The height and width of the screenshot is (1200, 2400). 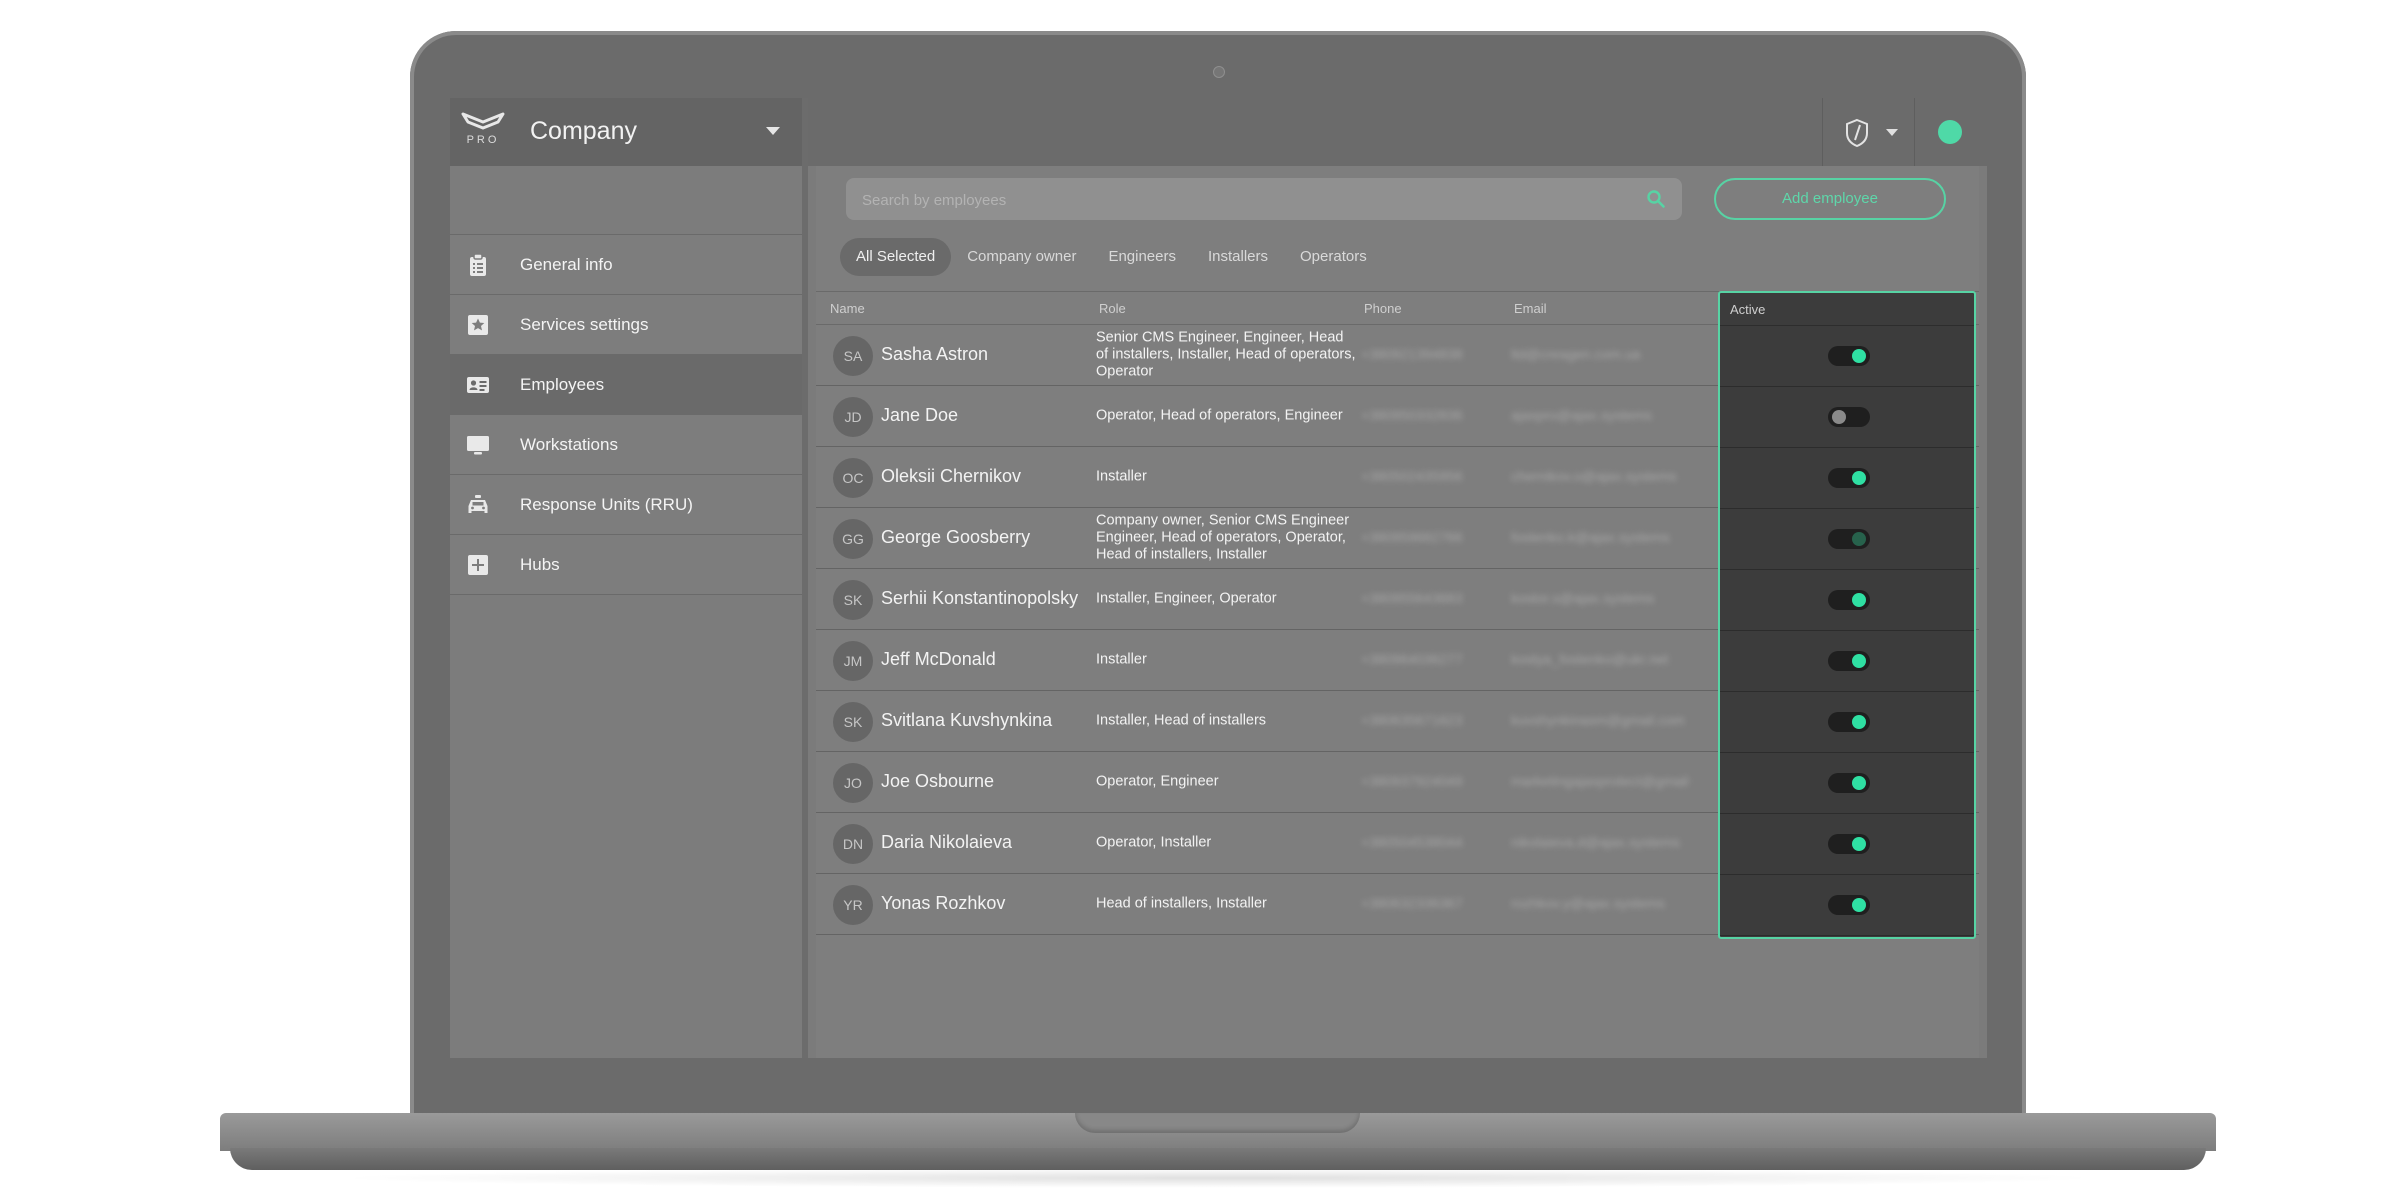 I want to click on sidebar-item-general-info: General info, so click(x=626, y=264).